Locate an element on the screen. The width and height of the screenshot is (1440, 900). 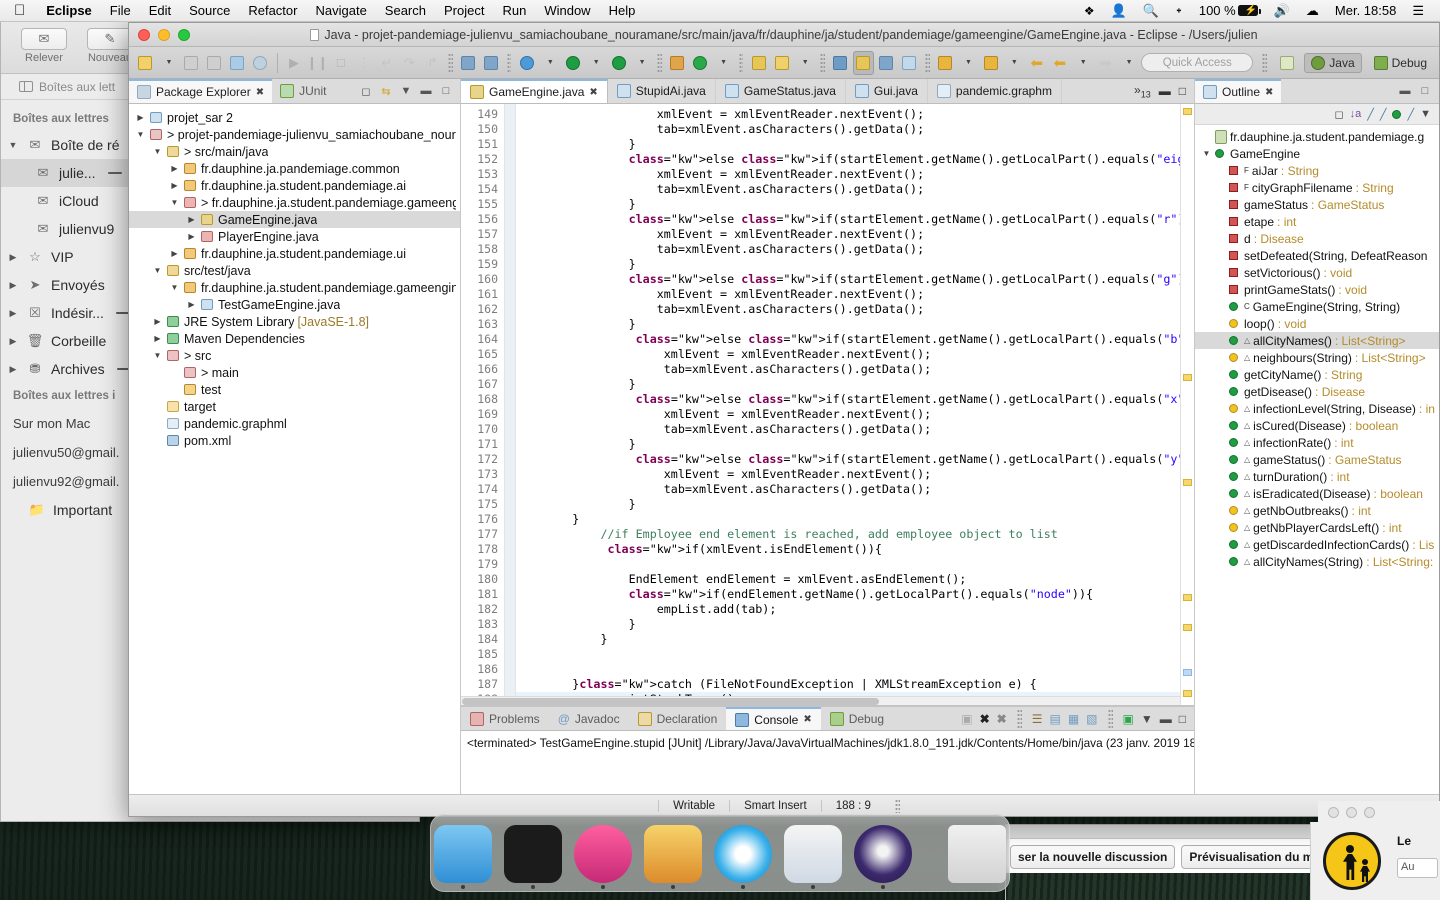
mac-dock is located at coordinates (720, 853).